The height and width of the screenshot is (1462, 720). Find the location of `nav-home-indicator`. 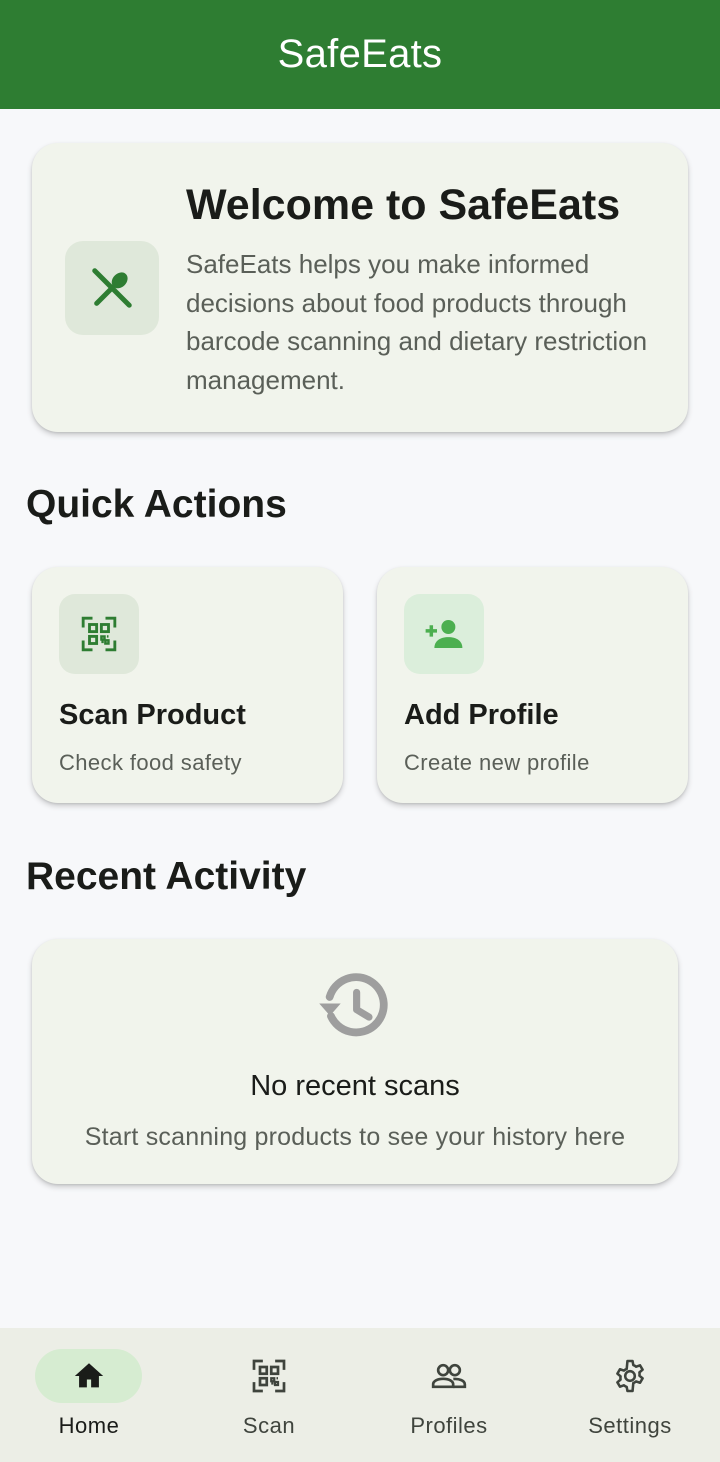

nav-home-indicator is located at coordinates (88, 1376).